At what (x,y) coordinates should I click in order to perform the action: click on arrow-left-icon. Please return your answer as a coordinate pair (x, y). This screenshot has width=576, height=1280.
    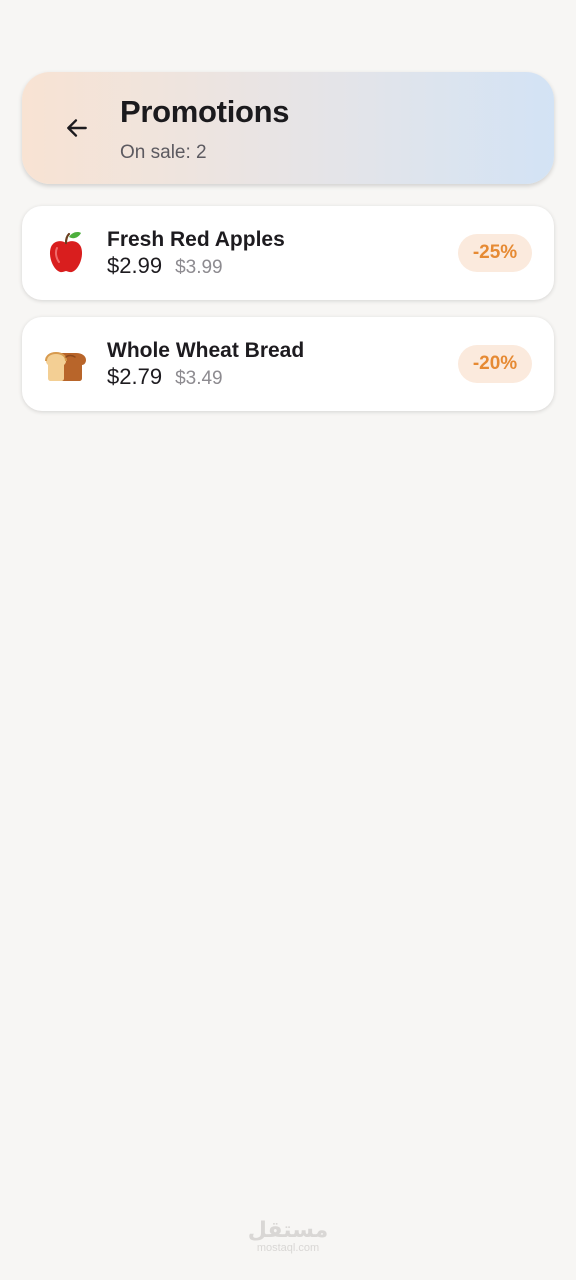
    Looking at the image, I should click on (77, 128).